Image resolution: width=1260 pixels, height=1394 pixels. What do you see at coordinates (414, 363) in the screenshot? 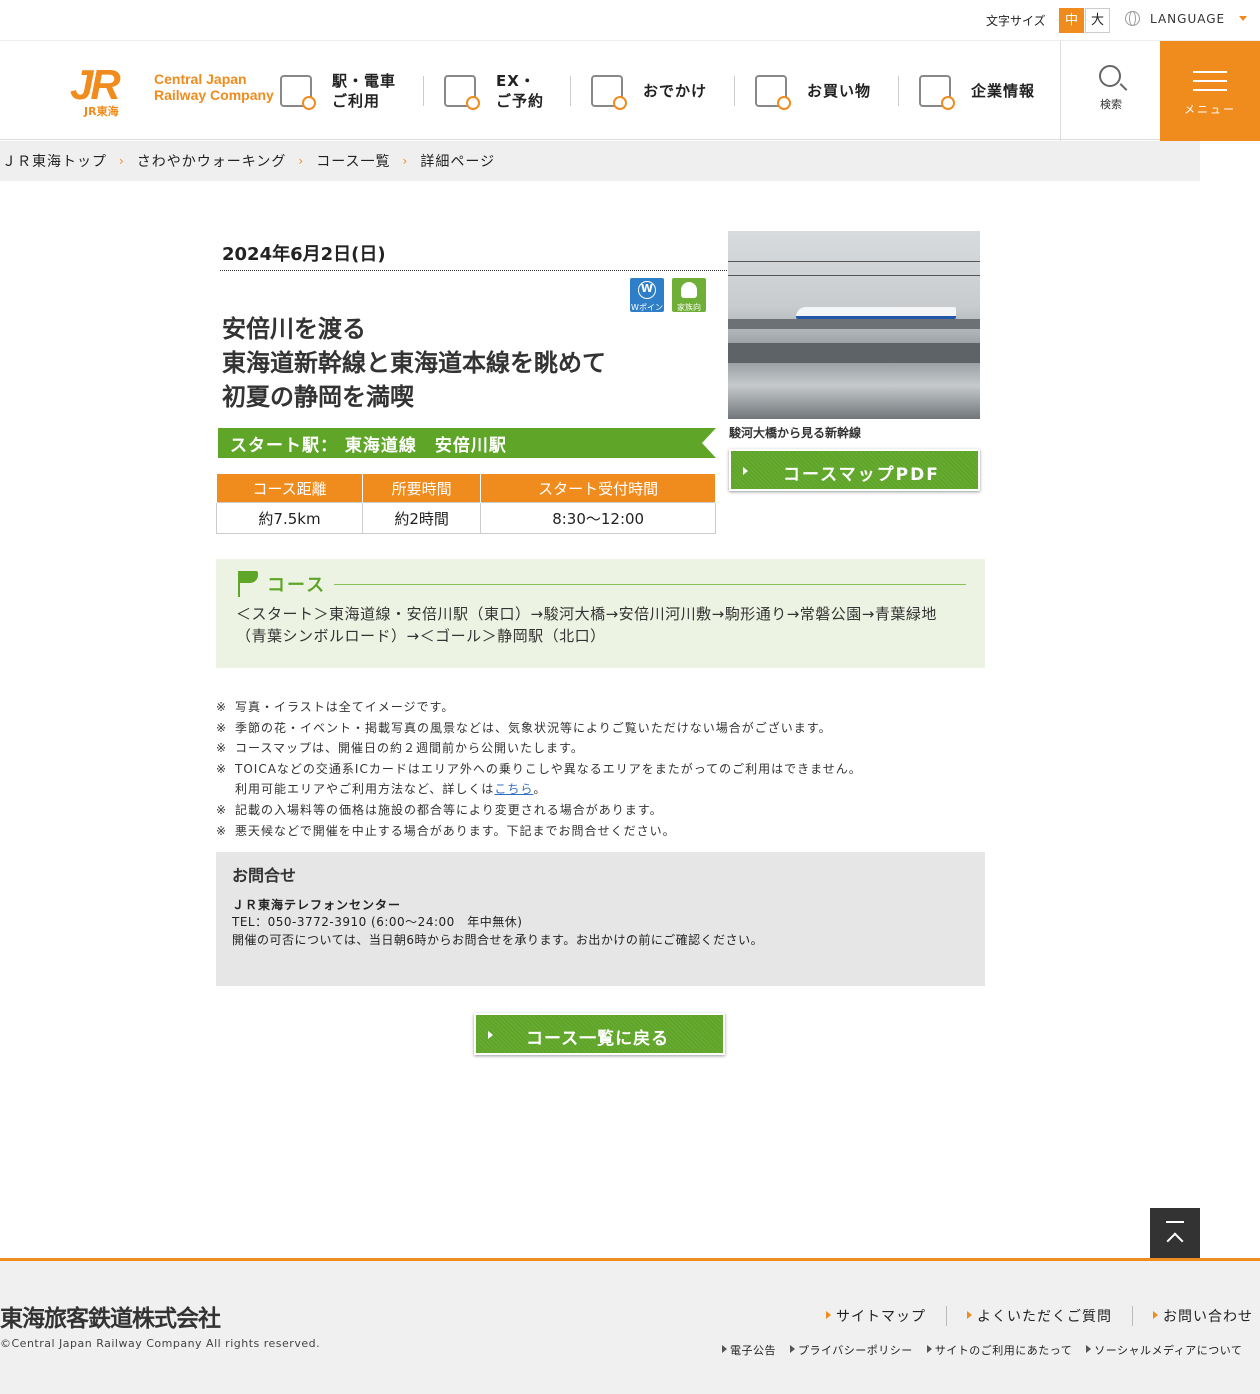
I see `event-title: 安倍川を渡る 東海道新幹線と東海道本線を眺めて 初夏の静岡を満喫` at bounding box center [414, 363].